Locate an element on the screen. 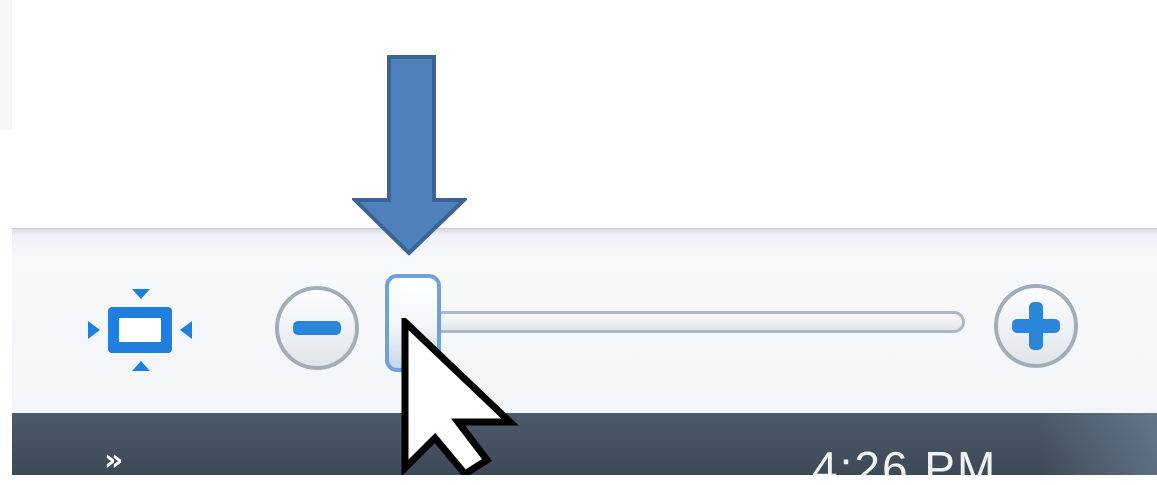  down-arrow-icon is located at coordinates (409, 155).